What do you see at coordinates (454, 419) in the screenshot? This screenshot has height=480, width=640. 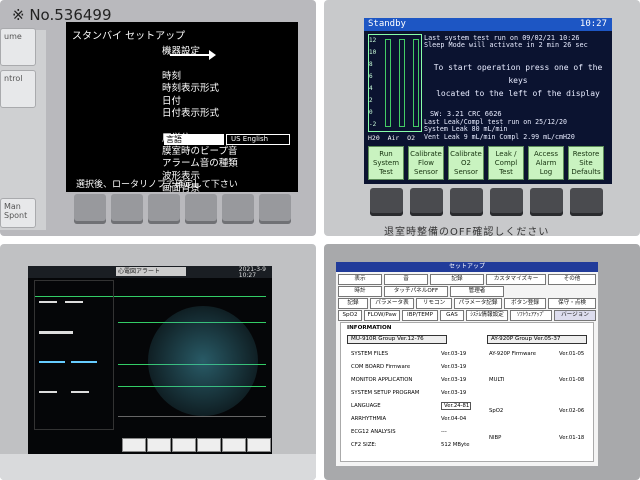 I see `version-value: Ver.04-04` at bounding box center [454, 419].